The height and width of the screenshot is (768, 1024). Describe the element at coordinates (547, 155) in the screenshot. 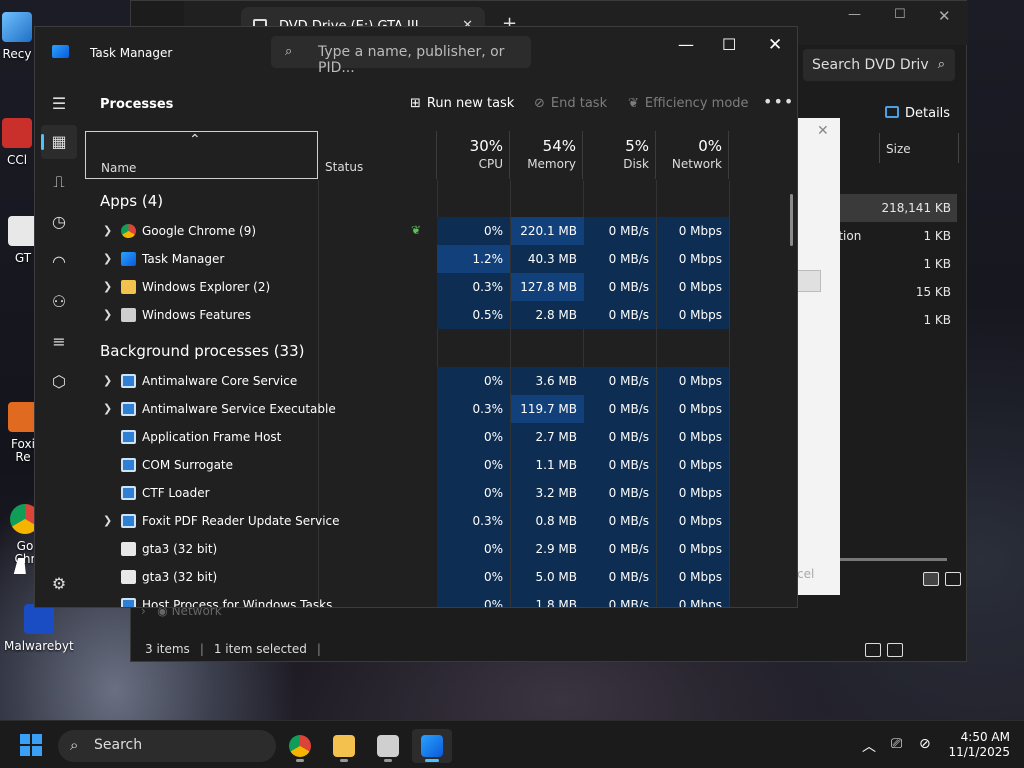

I see `memory-column-header: 54% Memory` at that location.